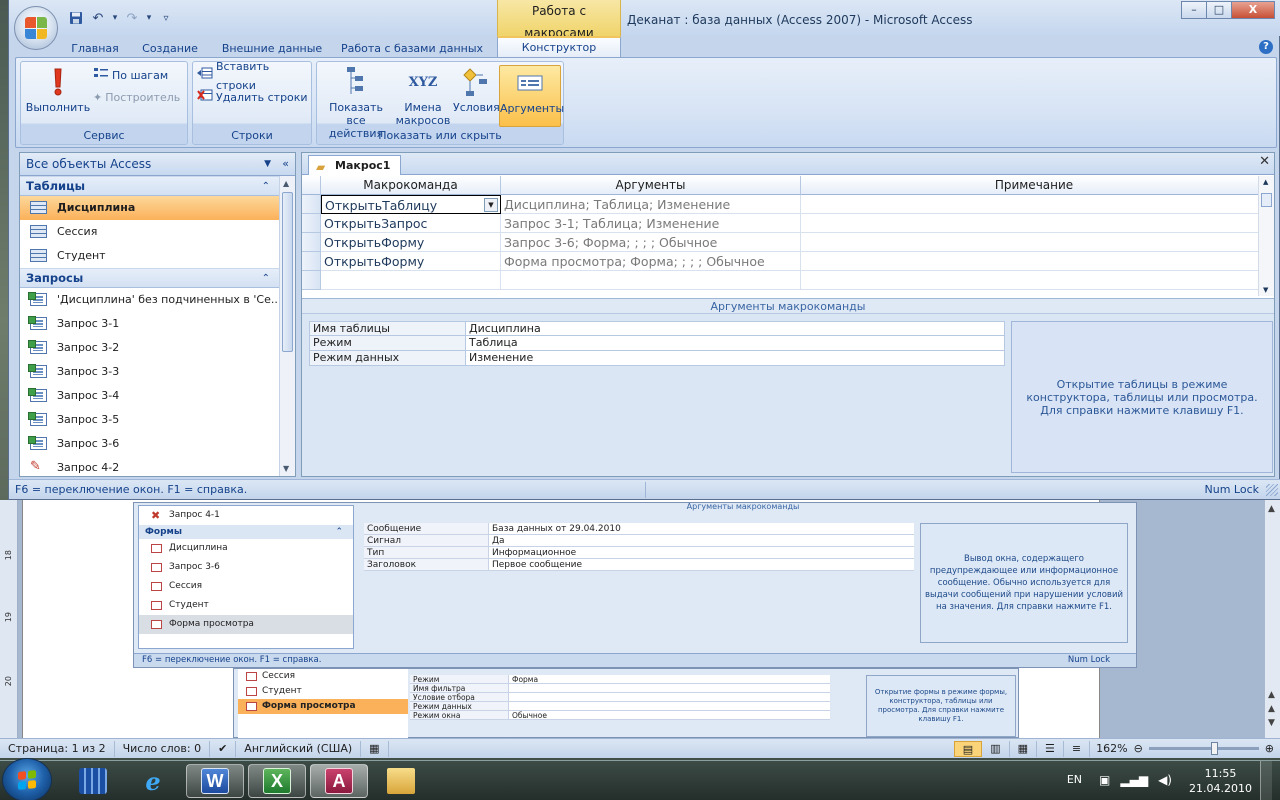  I want to click on arguments-button: Аргументы, so click(531, 96).